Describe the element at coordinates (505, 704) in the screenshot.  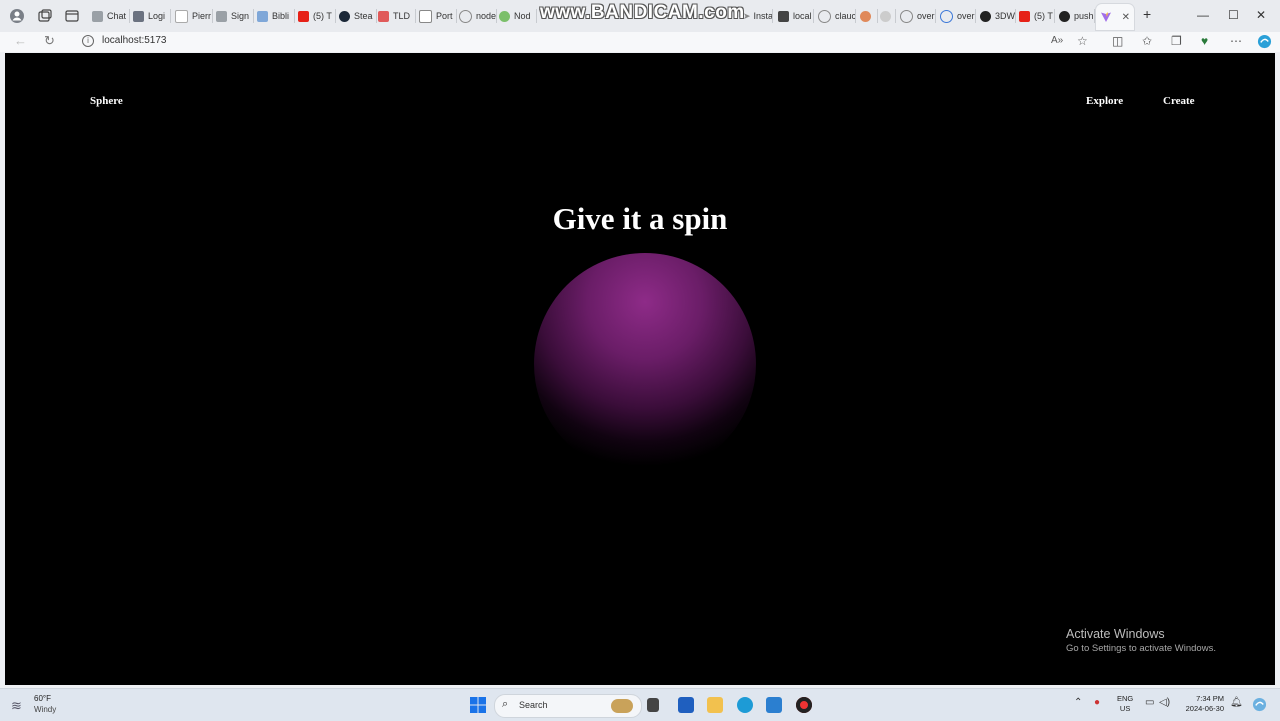
I see `search-icon: ⌕` at that location.